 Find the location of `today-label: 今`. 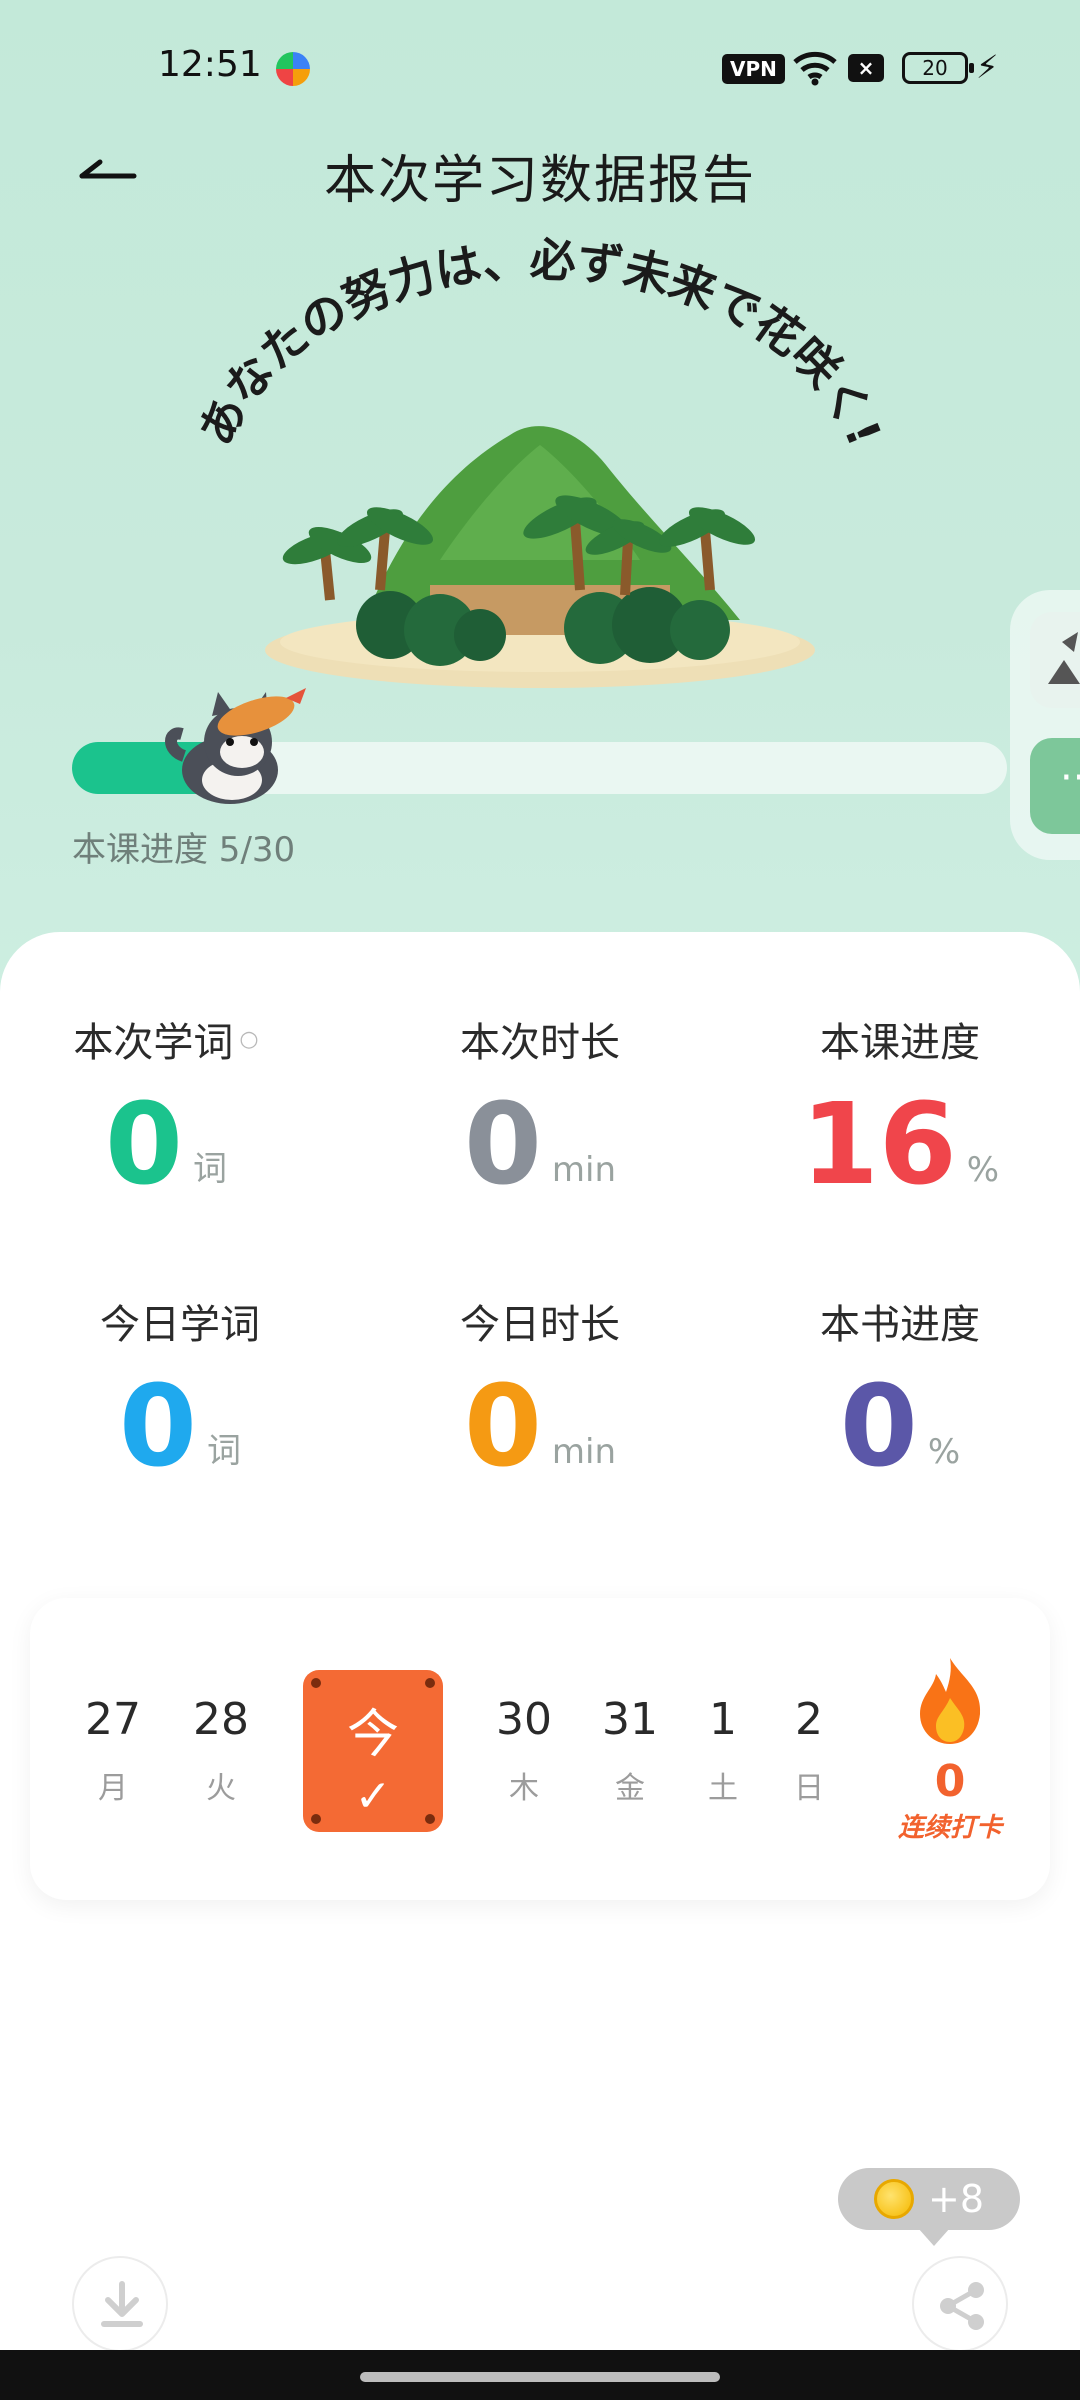

today-label: 今 is located at coordinates (372, 1735).